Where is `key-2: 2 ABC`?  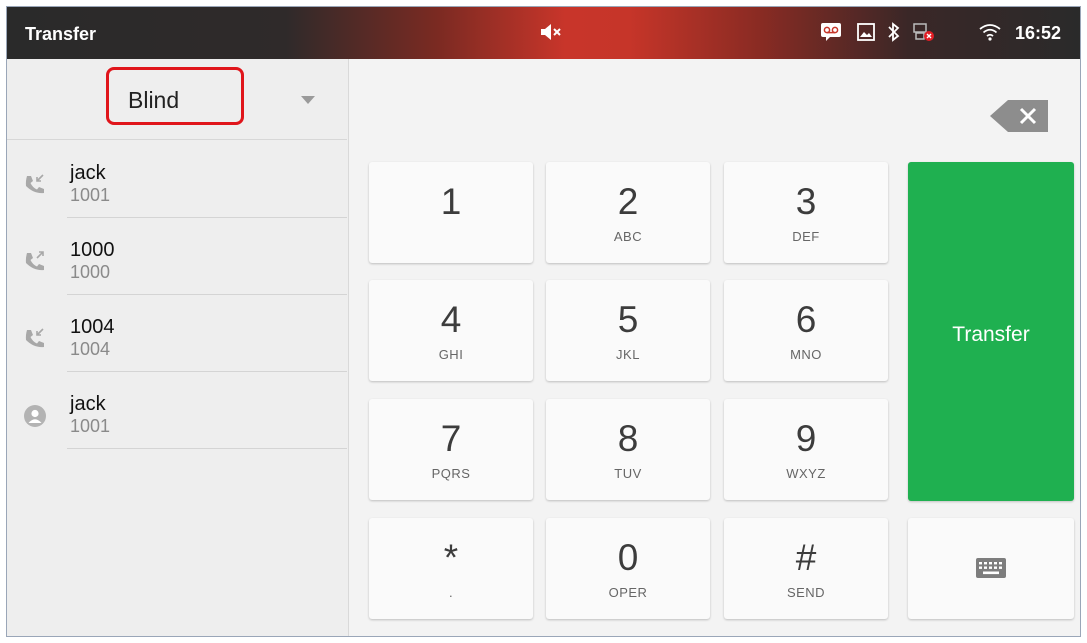
key-2: 2 ABC is located at coordinates (628, 212).